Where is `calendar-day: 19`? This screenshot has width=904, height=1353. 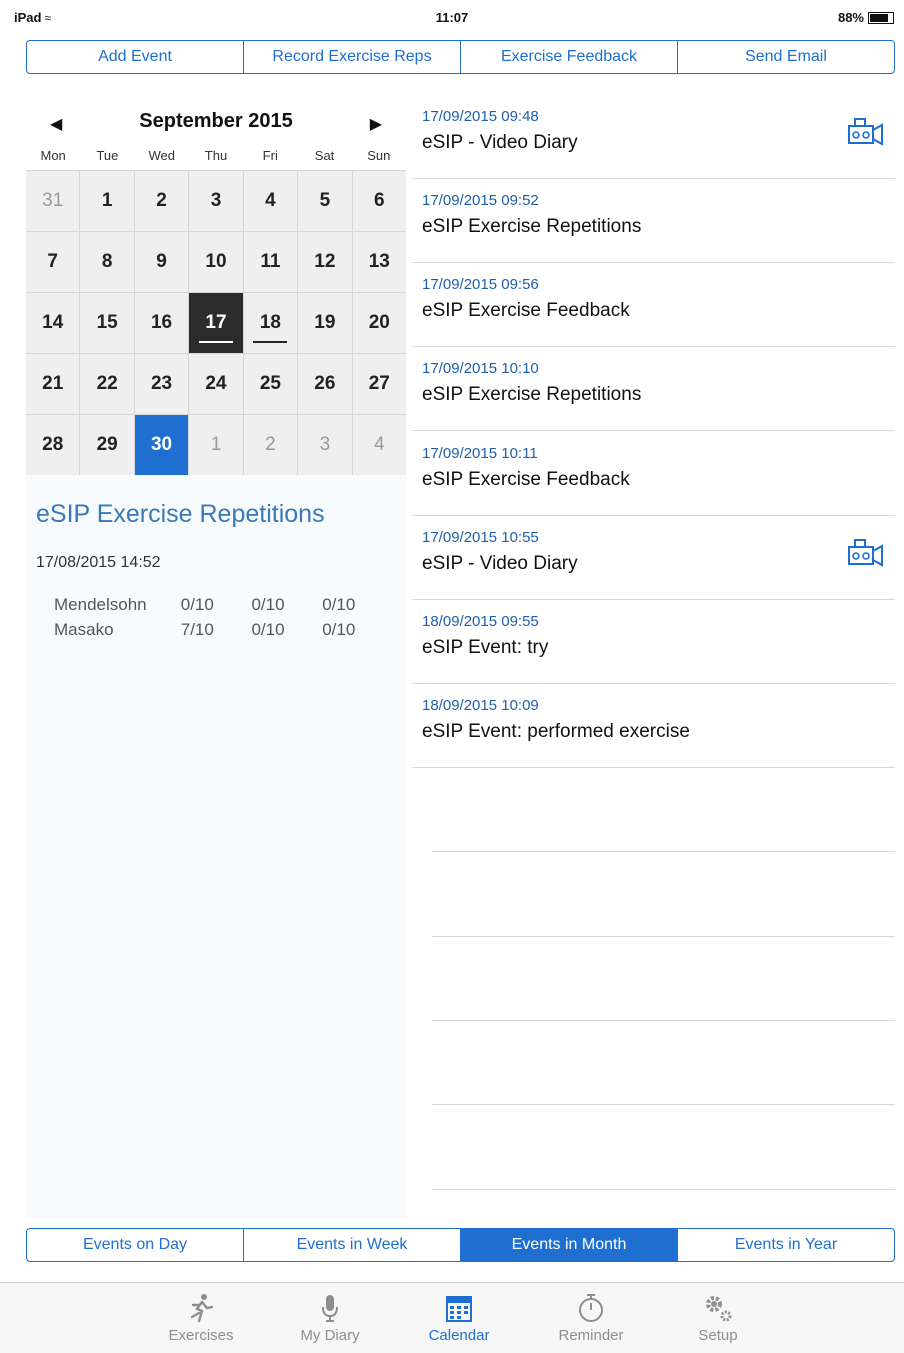 calendar-day: 19 is located at coordinates (325, 323).